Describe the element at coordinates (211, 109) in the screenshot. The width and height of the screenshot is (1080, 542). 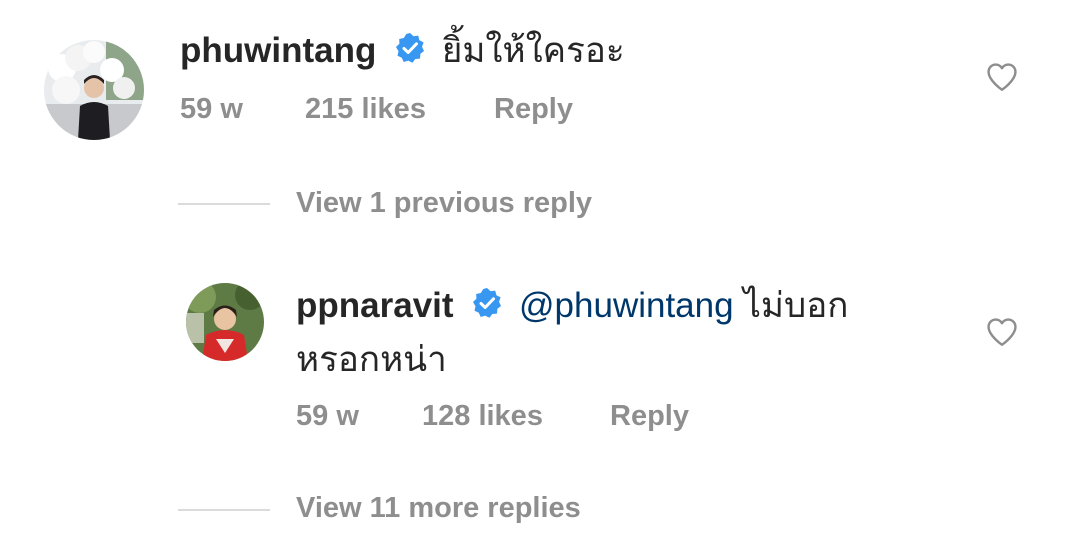
I see `comment-timestamp: 59 w` at that location.